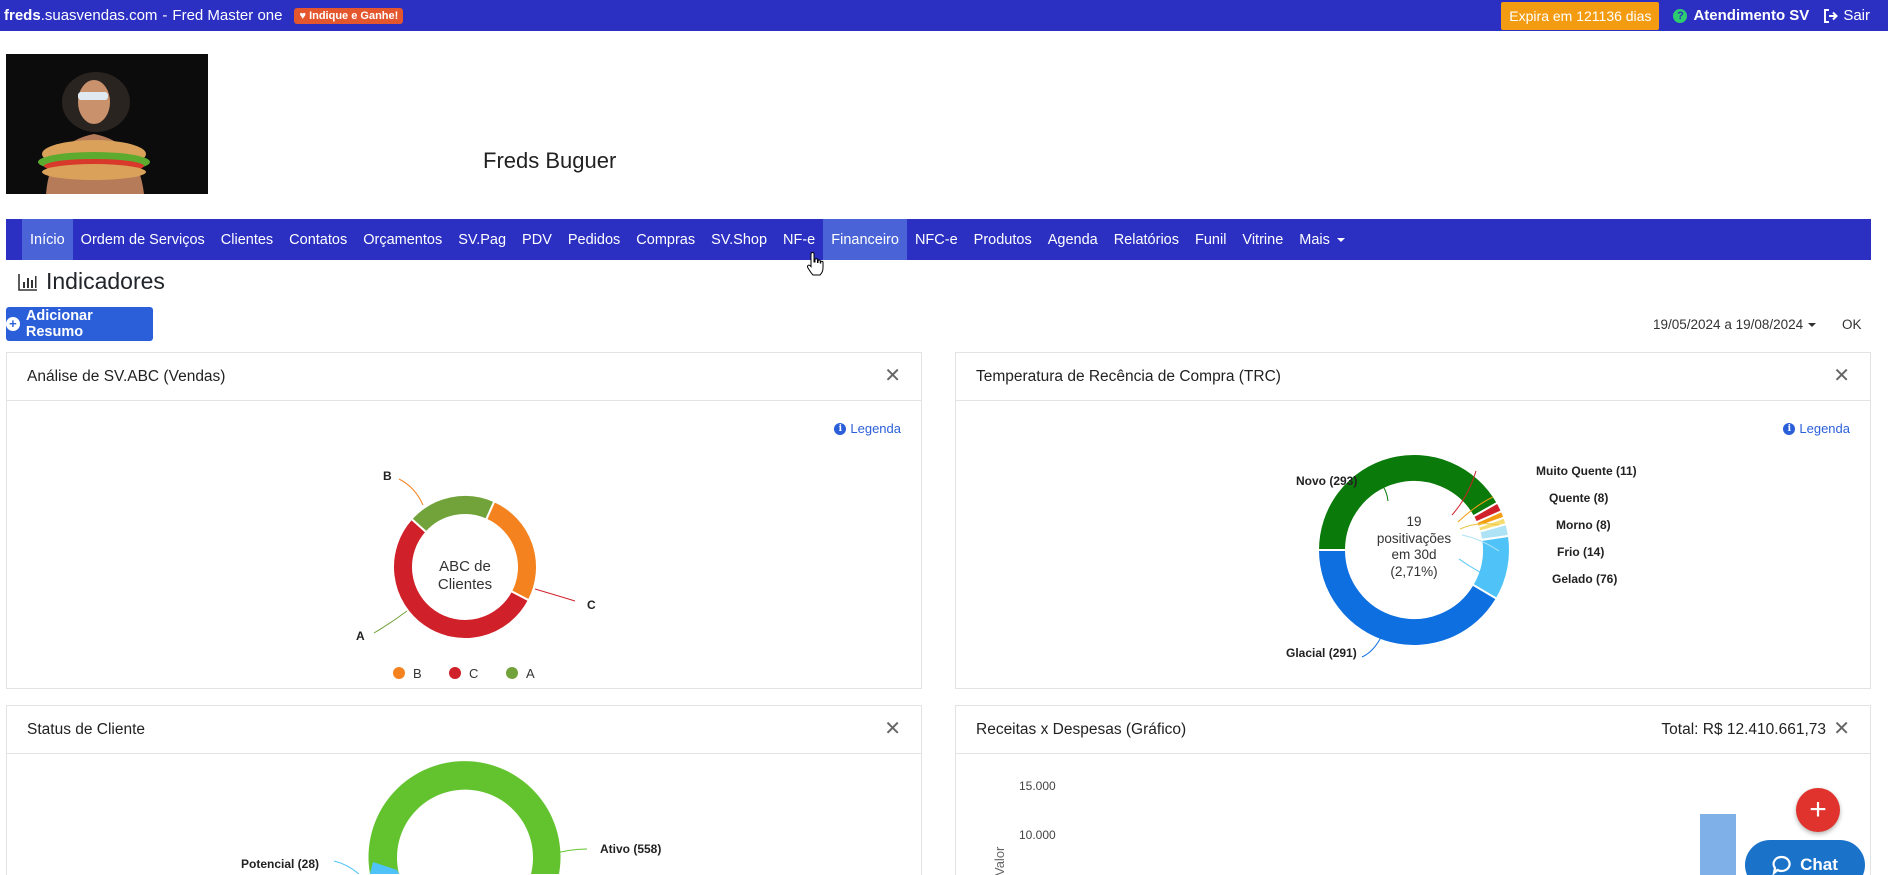  I want to click on card-title: Análise de SV.ABC (Vendas), so click(126, 376).